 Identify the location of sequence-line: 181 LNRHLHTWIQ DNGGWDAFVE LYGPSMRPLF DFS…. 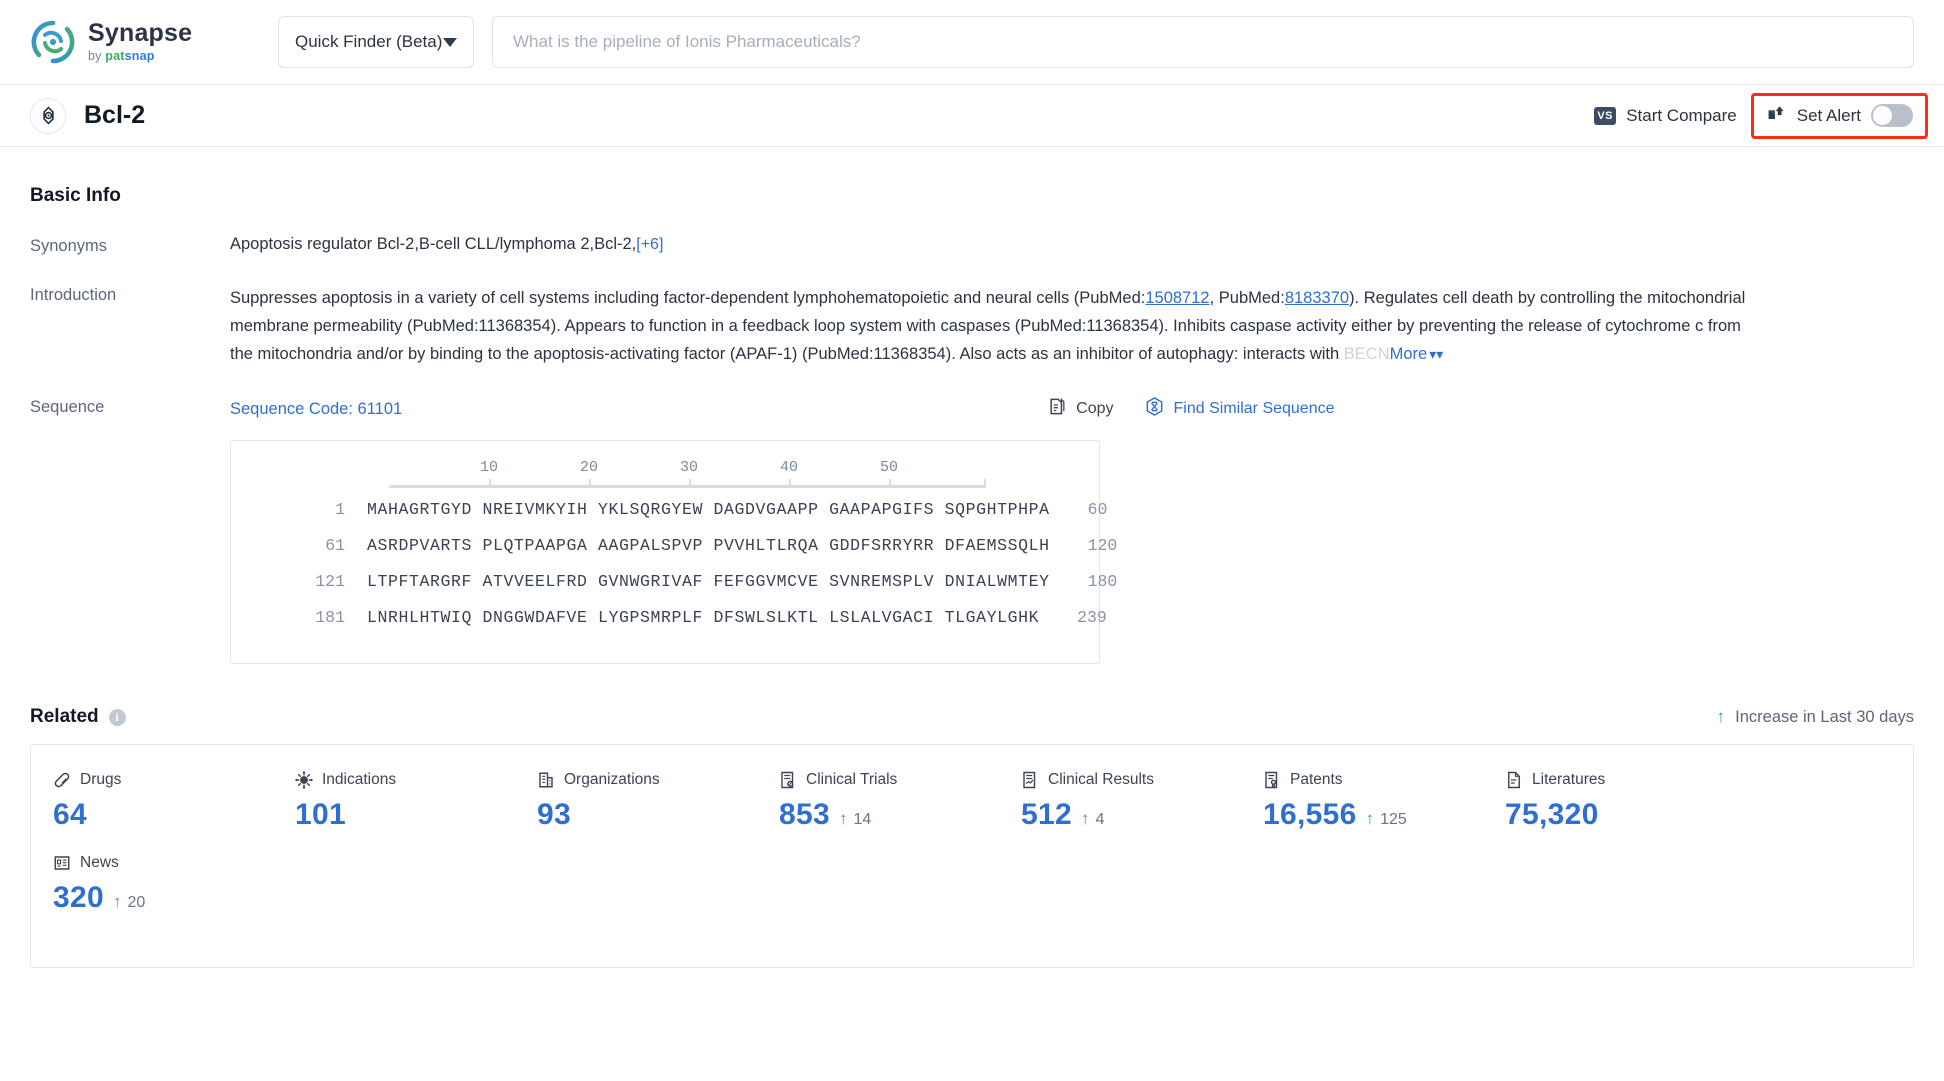
(669, 617).